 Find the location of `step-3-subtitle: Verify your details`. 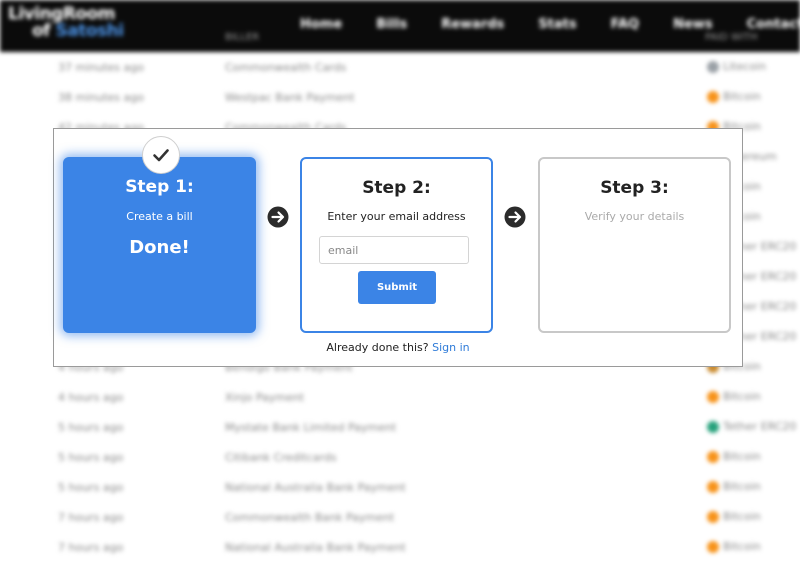

step-3-subtitle: Verify your details is located at coordinates (634, 216).